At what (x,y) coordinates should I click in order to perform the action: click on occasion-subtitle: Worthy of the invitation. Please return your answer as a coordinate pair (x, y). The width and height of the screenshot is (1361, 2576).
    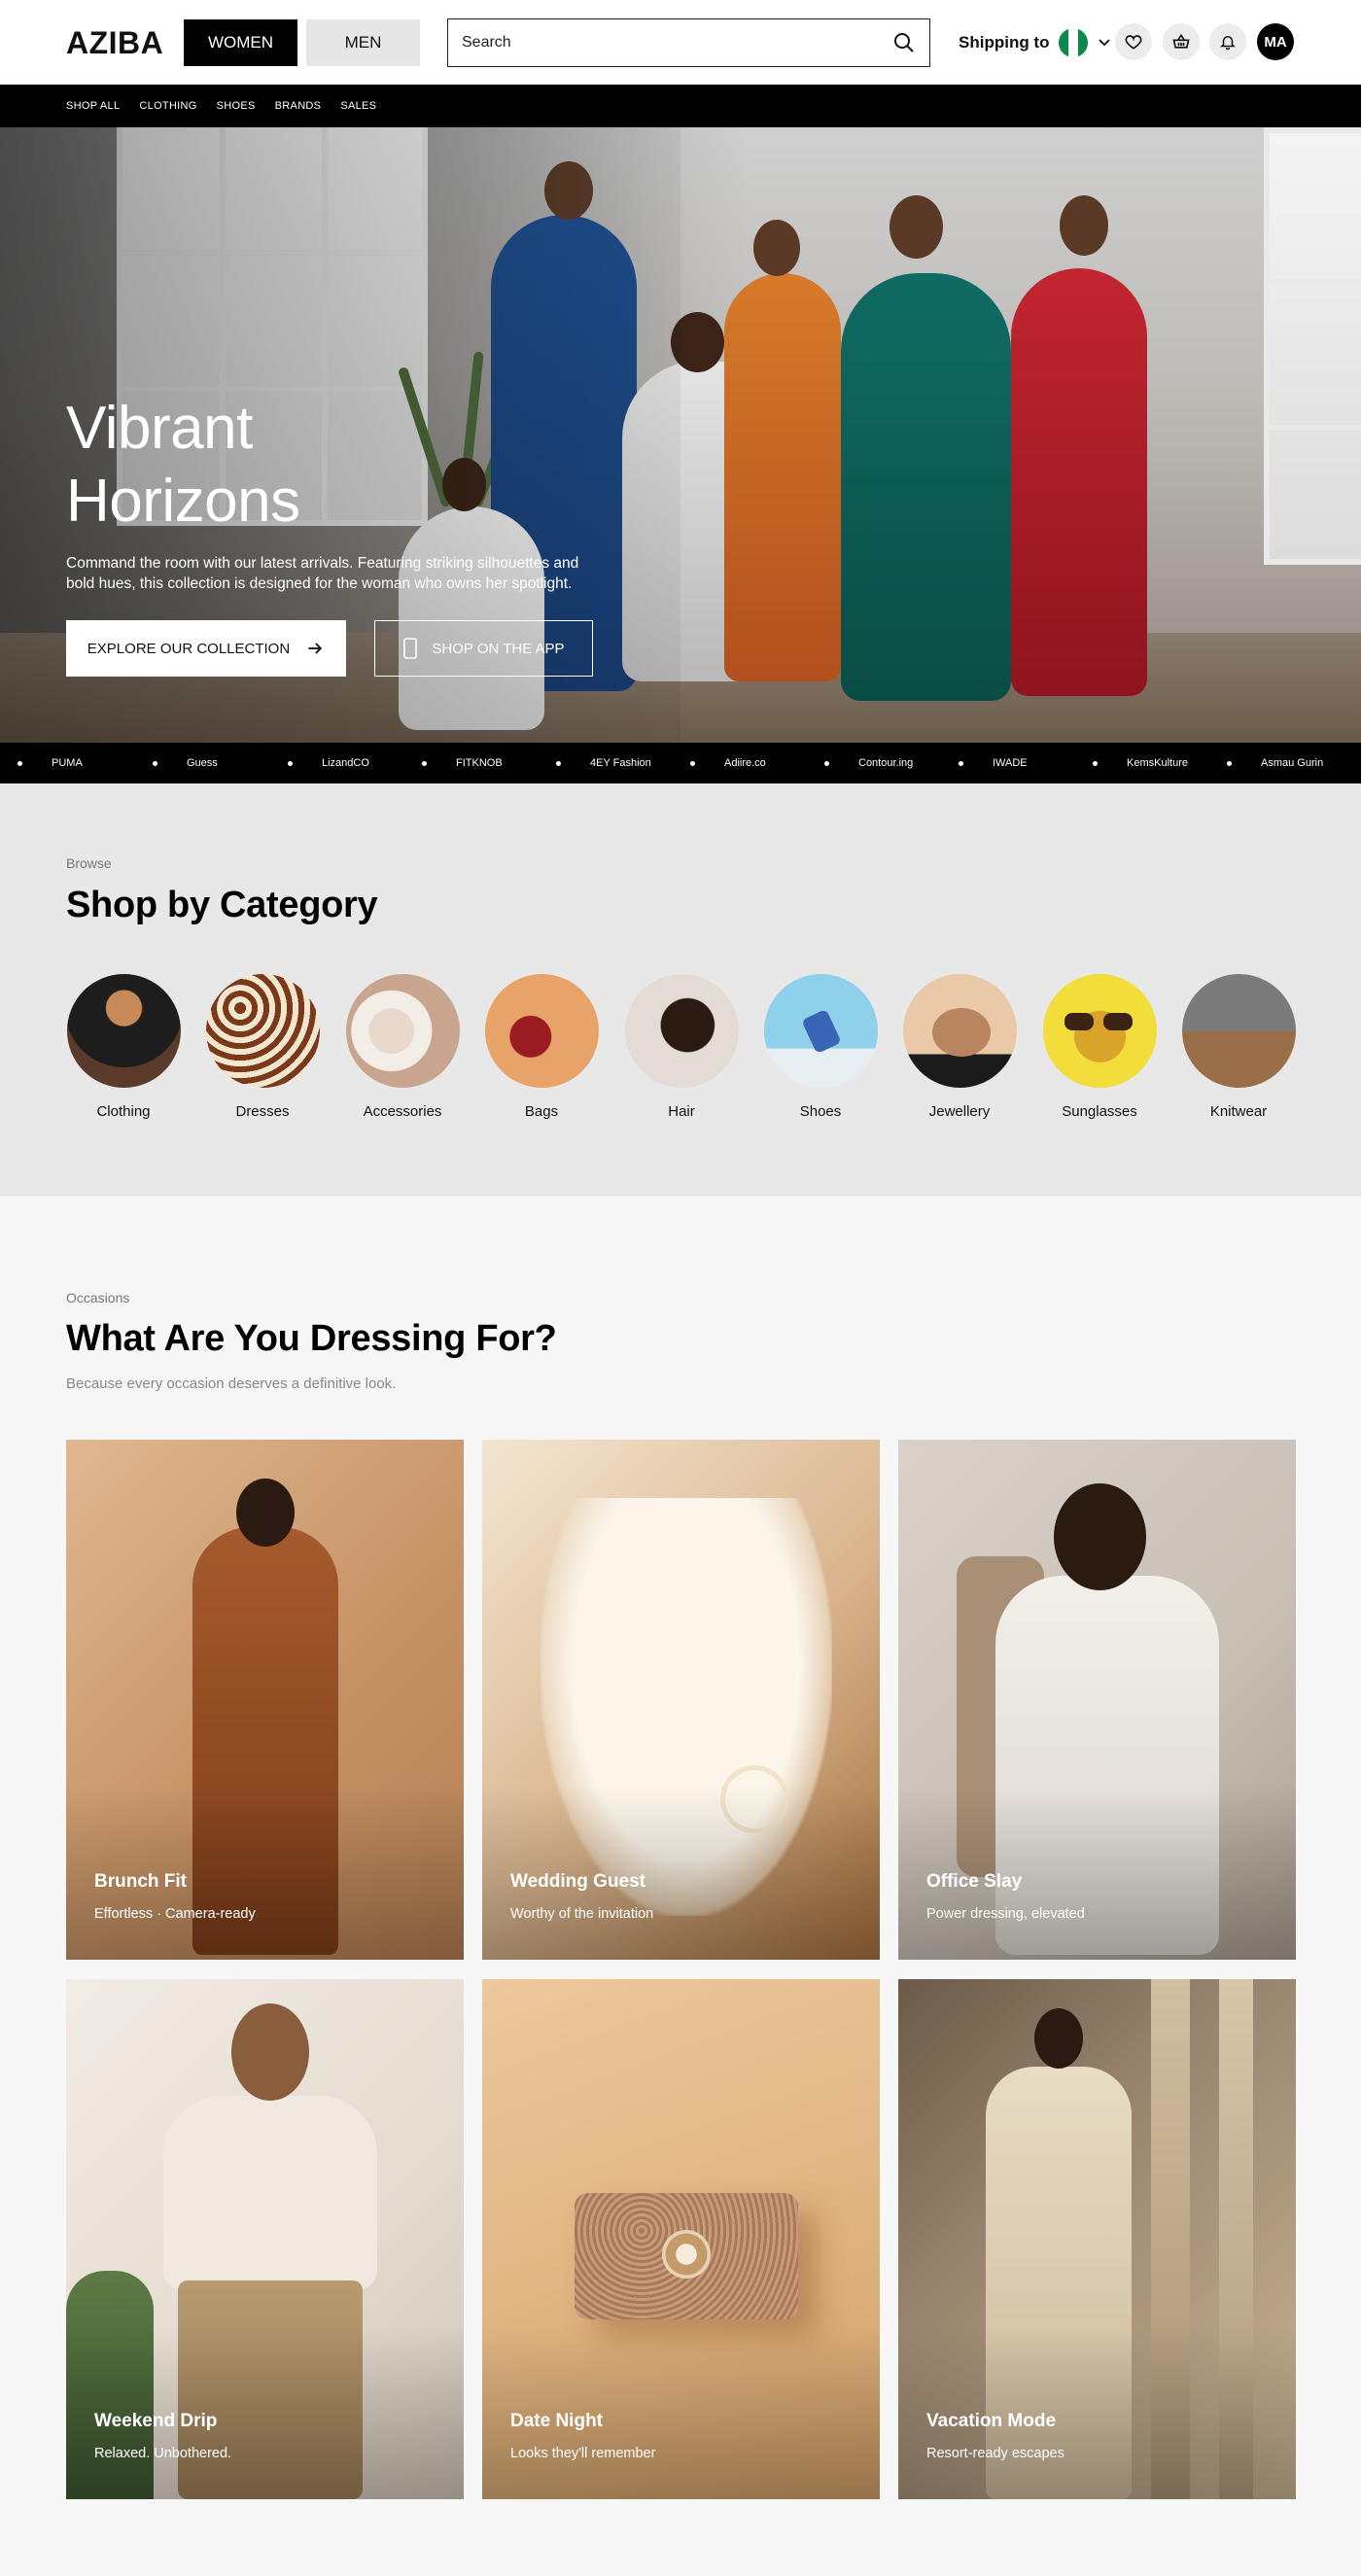
    Looking at the image, I should click on (582, 1914).